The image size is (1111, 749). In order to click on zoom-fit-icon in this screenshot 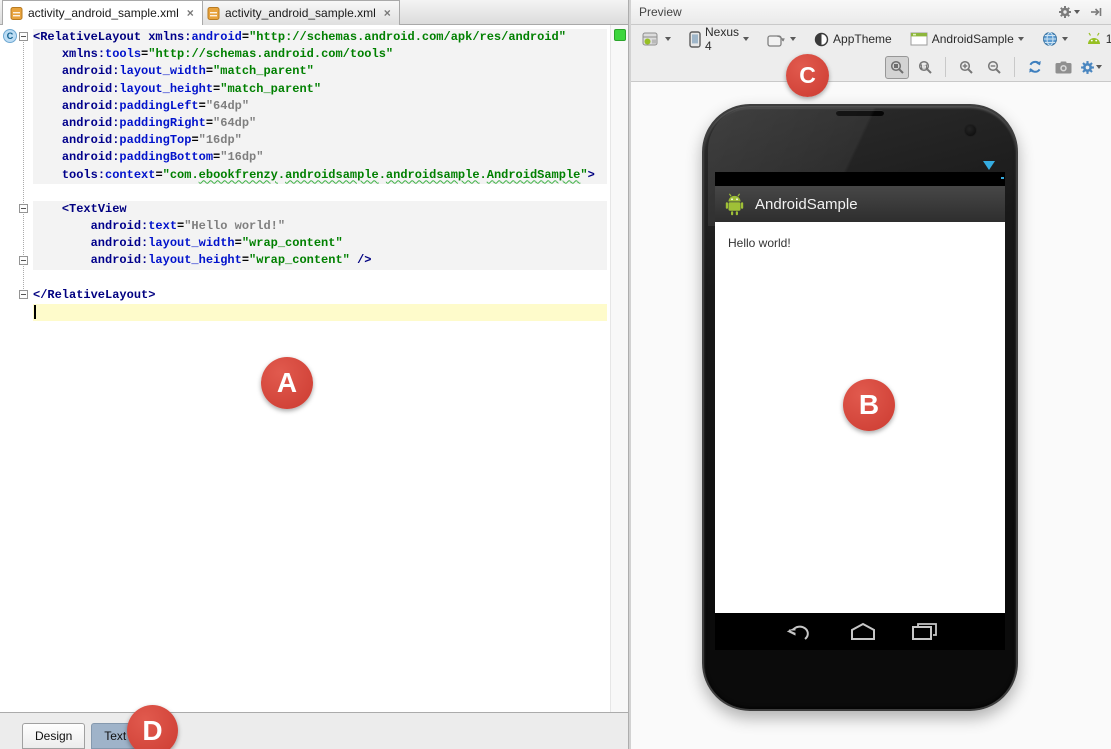, I will do `click(897, 67)`.